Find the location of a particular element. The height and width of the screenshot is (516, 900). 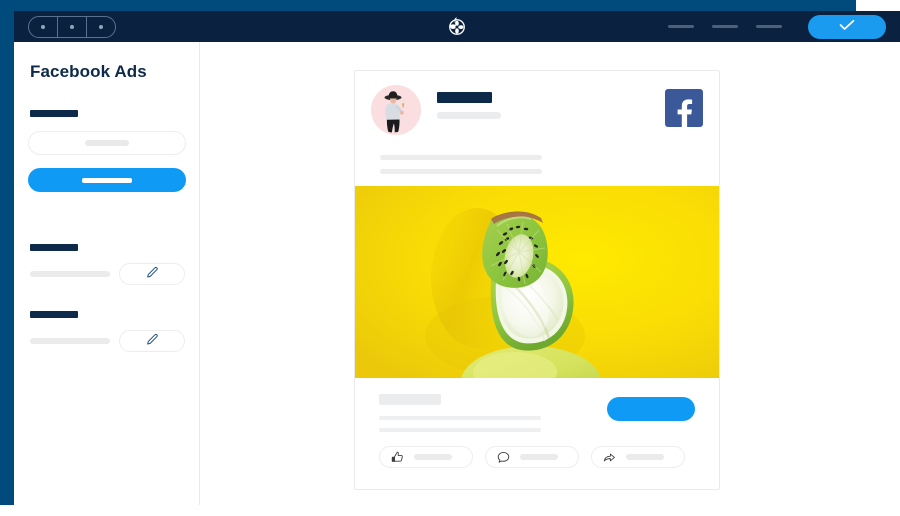

like-label is located at coordinates (433, 457).